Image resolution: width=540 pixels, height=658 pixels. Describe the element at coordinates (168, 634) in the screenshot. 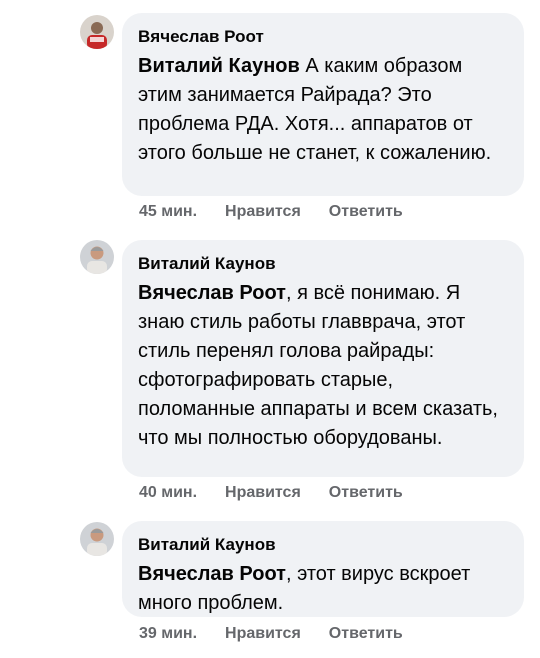

I see `comment-time: 39 мин.` at that location.